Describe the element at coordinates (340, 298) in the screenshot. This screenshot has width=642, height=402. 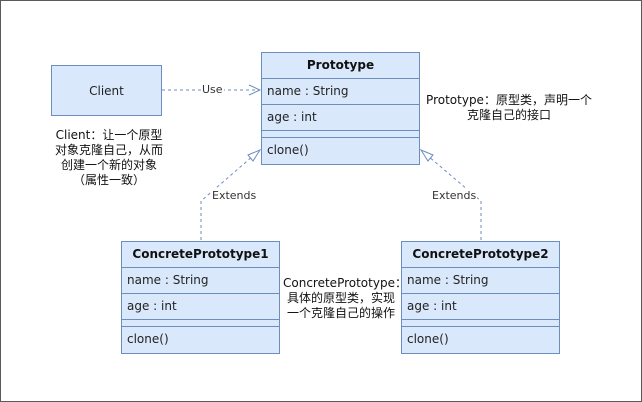
I see `concrete-note-line: 具体的原型类，实现` at that location.